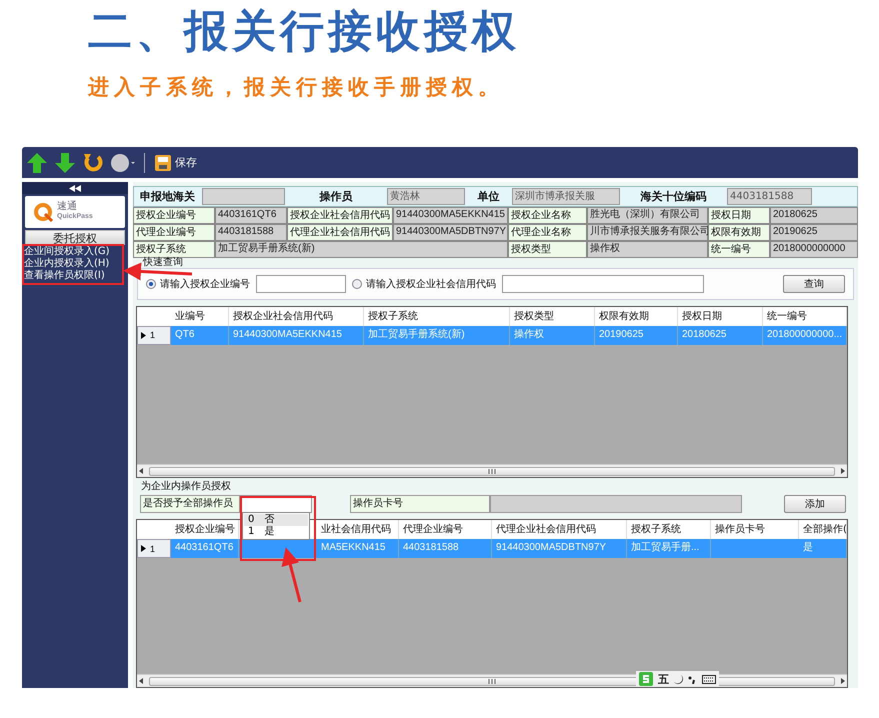  I want to click on field-label: 申报地海关, so click(167, 197).